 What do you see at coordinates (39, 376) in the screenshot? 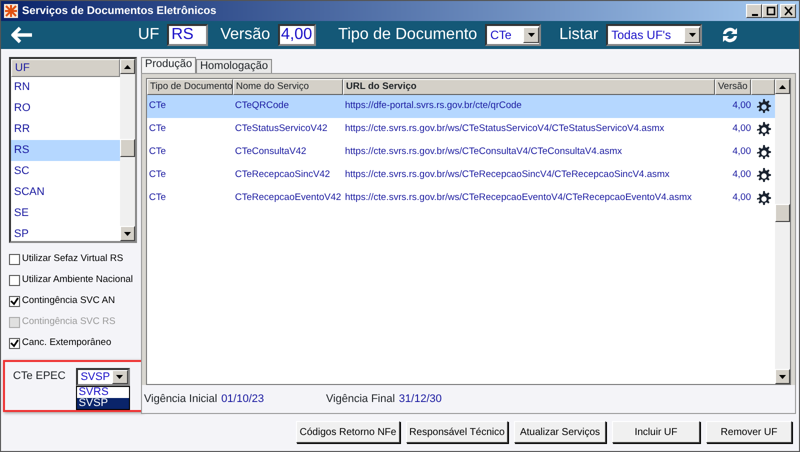
I see `field-label: CTe EPEC` at bounding box center [39, 376].